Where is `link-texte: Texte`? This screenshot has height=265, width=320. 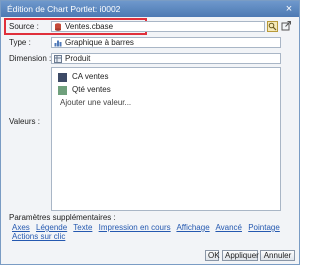
link-texte: Texte is located at coordinates (82, 227).